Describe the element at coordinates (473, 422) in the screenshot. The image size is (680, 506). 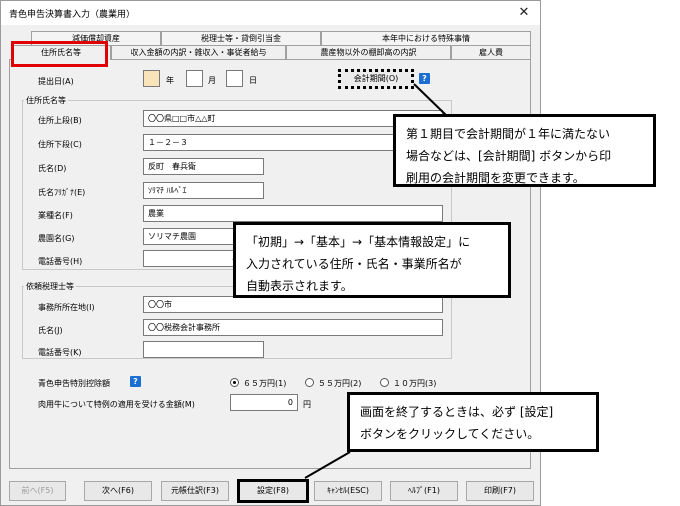
I see `settings-callout: 画面を終了するときは、必ず [設定] ボタンをクリックしてください。` at that location.